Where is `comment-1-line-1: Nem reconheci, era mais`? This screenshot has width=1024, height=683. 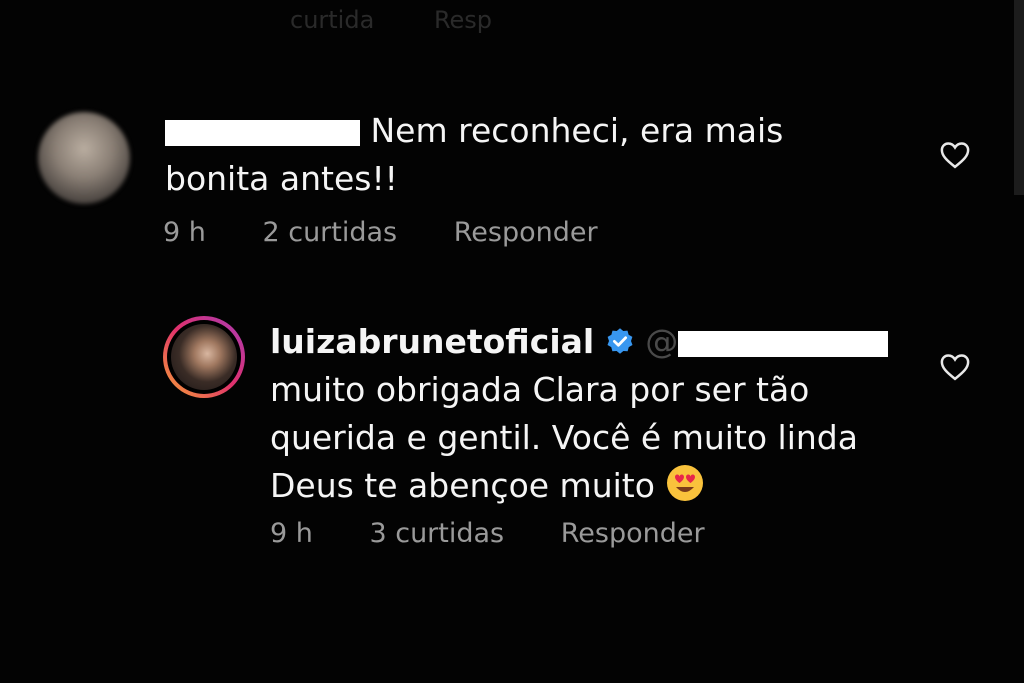
comment-1-line-1: Nem reconheci, era mais is located at coordinates (577, 130).